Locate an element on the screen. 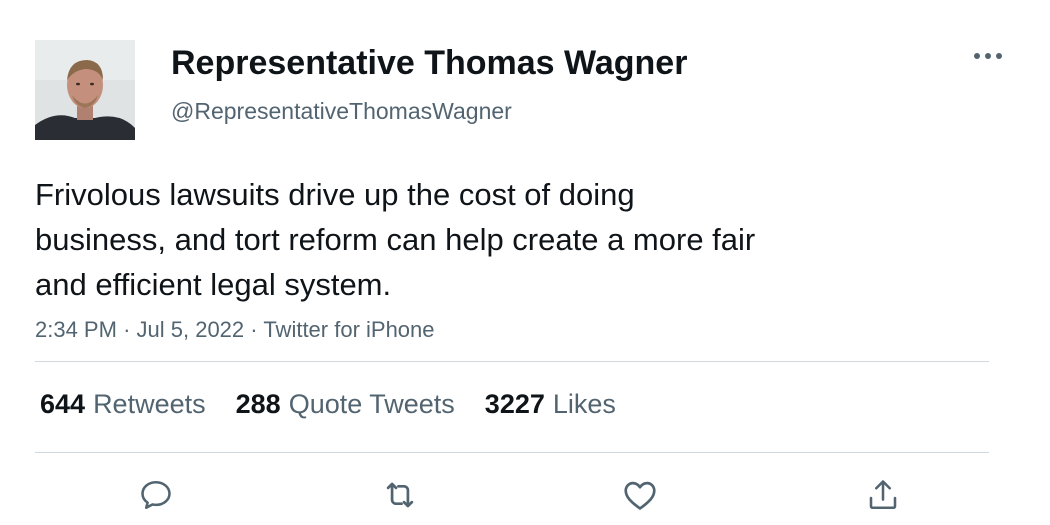 Image resolution: width=1050 pixels, height=525 pixels. tweet-source: Twitter for iPhone is located at coordinates (348, 329).